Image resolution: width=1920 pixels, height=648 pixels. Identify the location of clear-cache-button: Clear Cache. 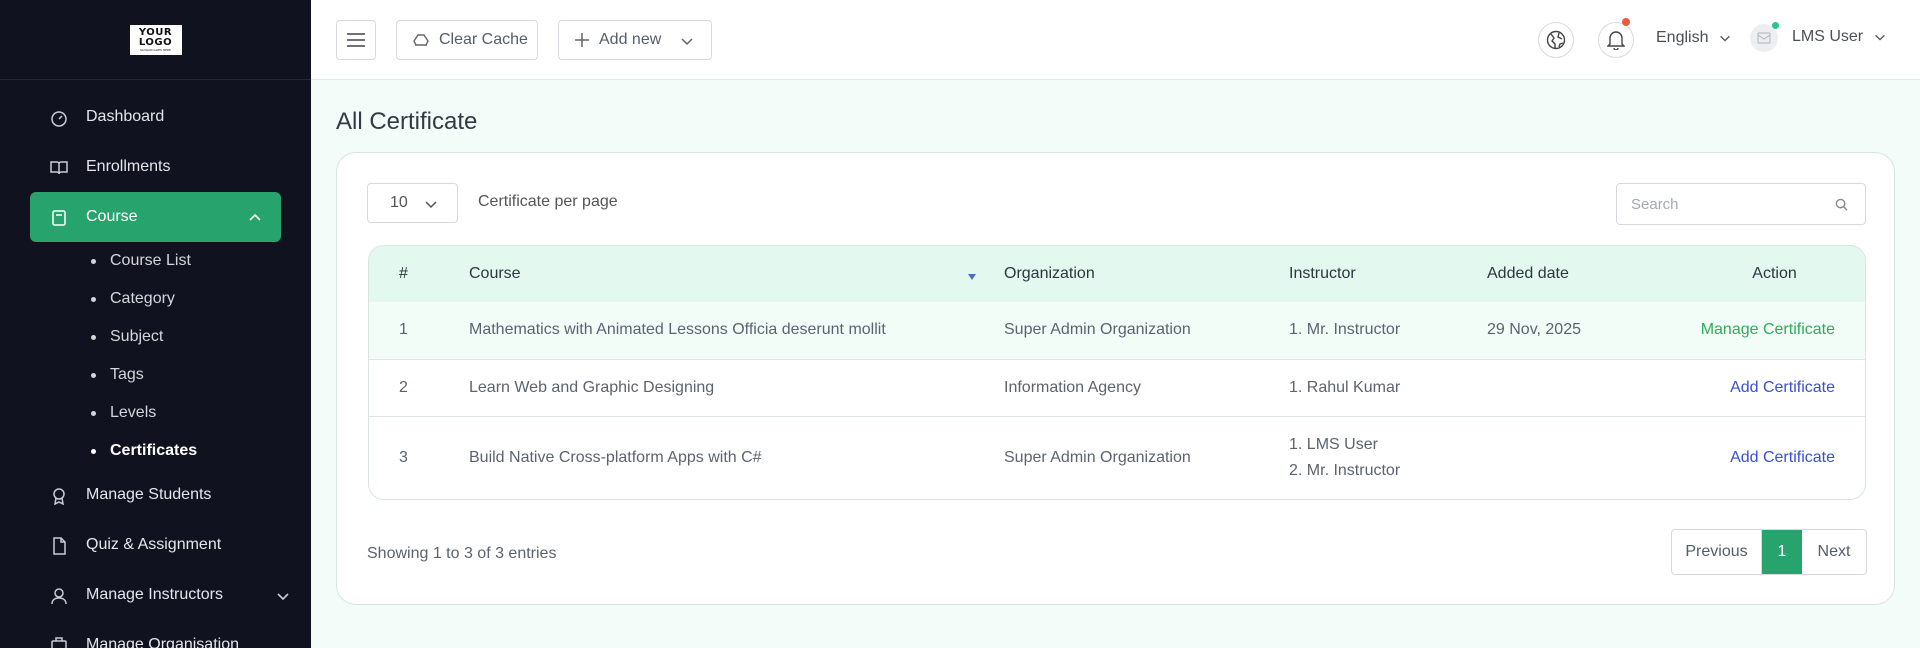
(467, 40).